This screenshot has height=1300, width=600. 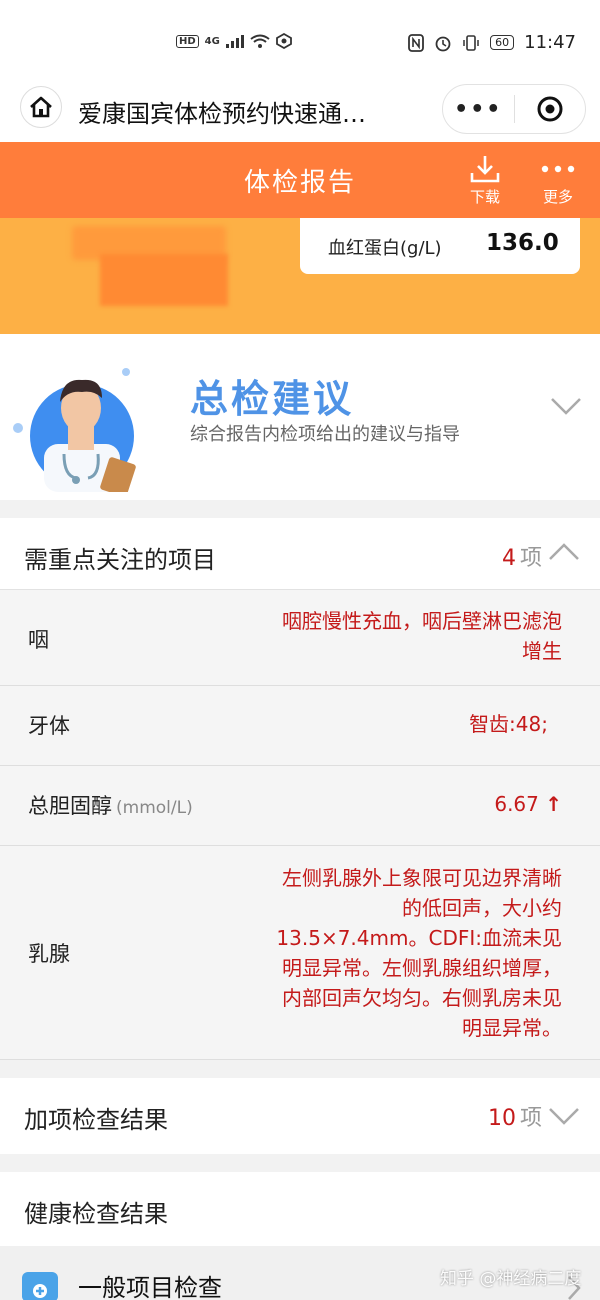 I want to click on item-name: 总胆固醇 (mmol/L), so click(x=110, y=805).